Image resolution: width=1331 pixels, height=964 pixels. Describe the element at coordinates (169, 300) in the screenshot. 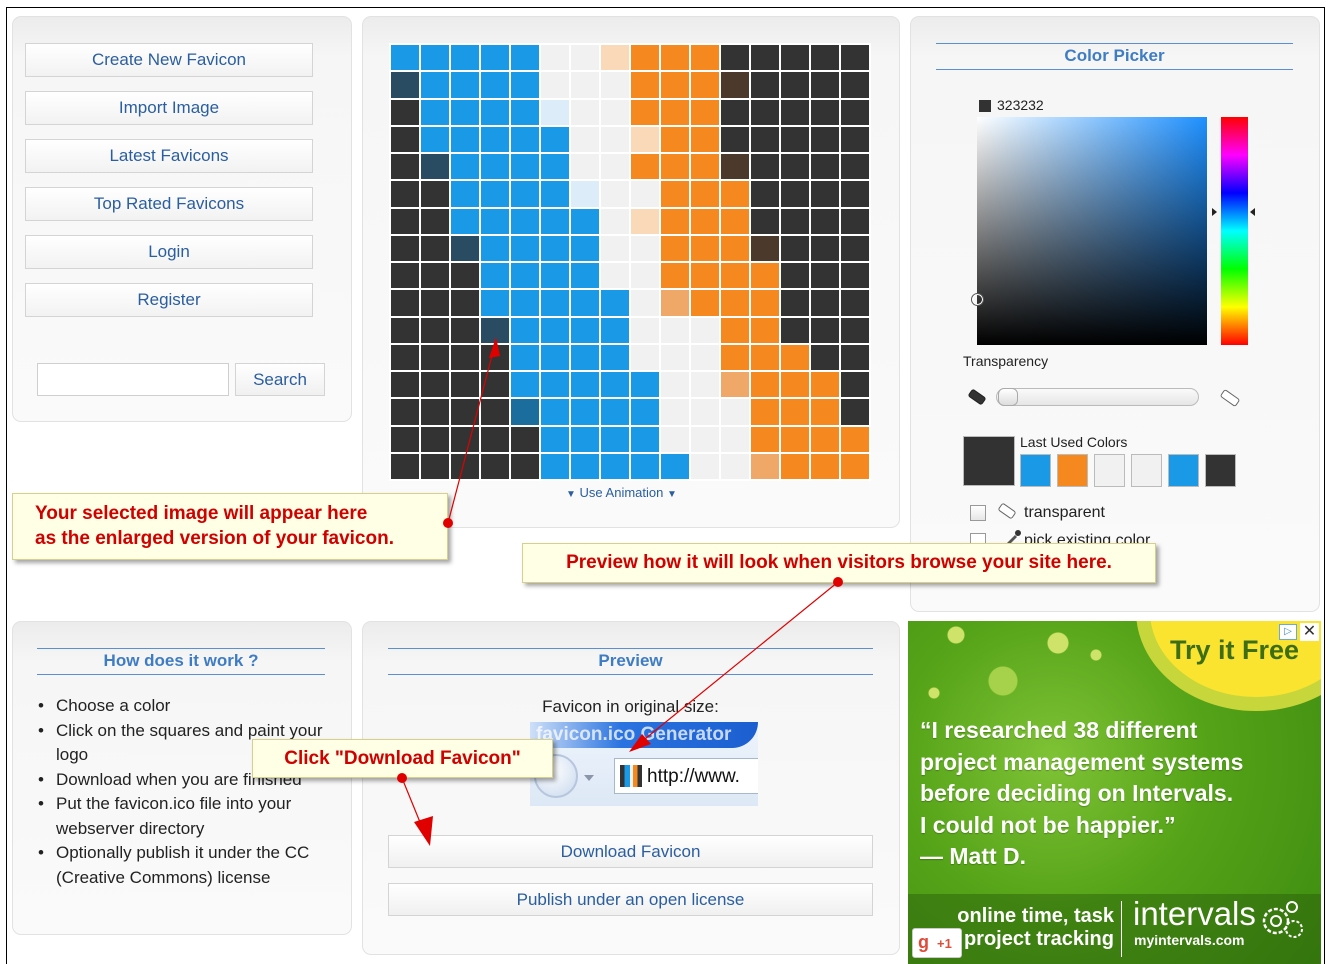

I see `register-button: Register` at that location.